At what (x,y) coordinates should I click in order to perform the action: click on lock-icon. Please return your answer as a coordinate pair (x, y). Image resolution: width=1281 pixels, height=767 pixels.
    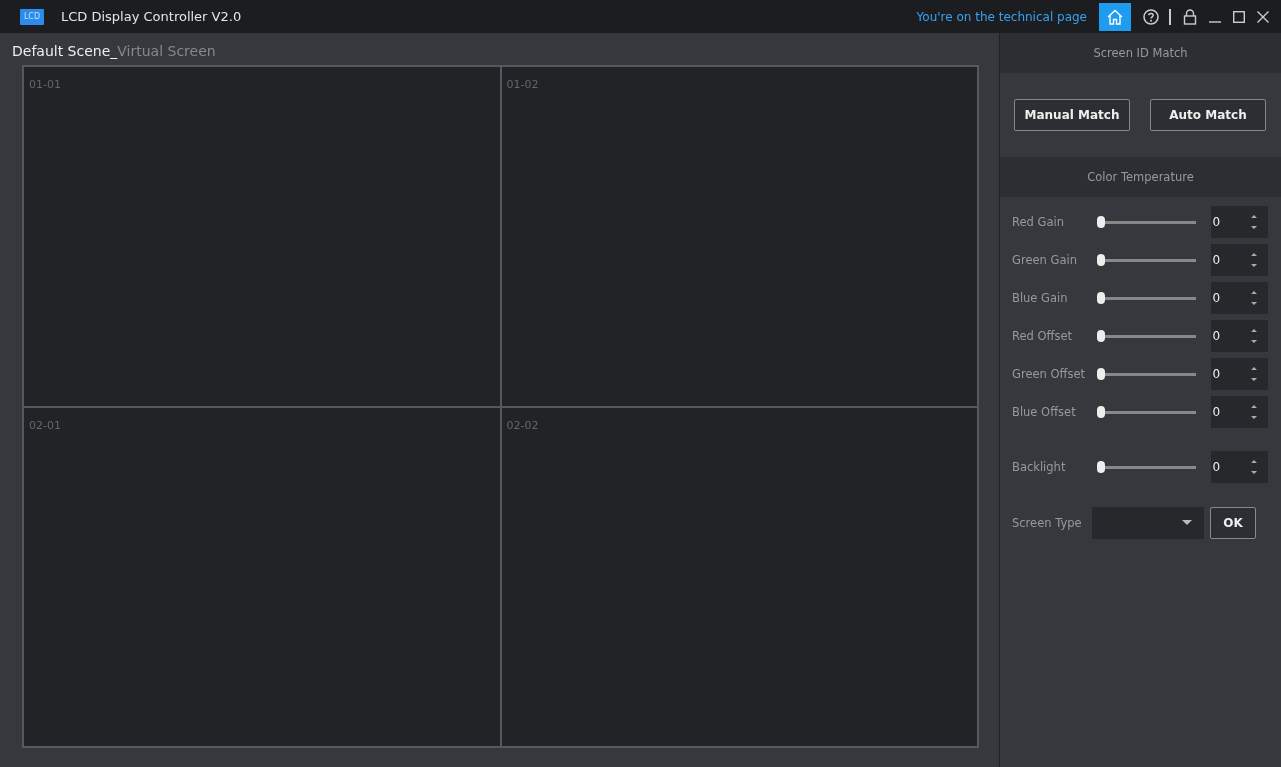
    Looking at the image, I should click on (1190, 16).